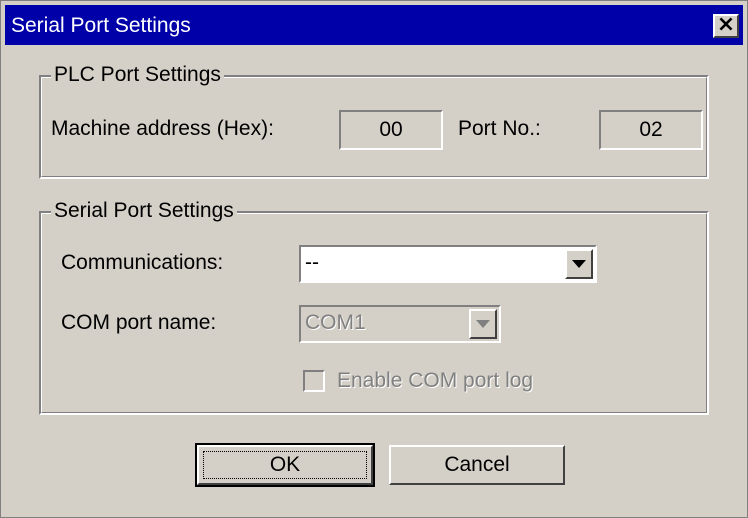  Describe the element at coordinates (312, 262) in the screenshot. I see `communications-value: --` at that location.